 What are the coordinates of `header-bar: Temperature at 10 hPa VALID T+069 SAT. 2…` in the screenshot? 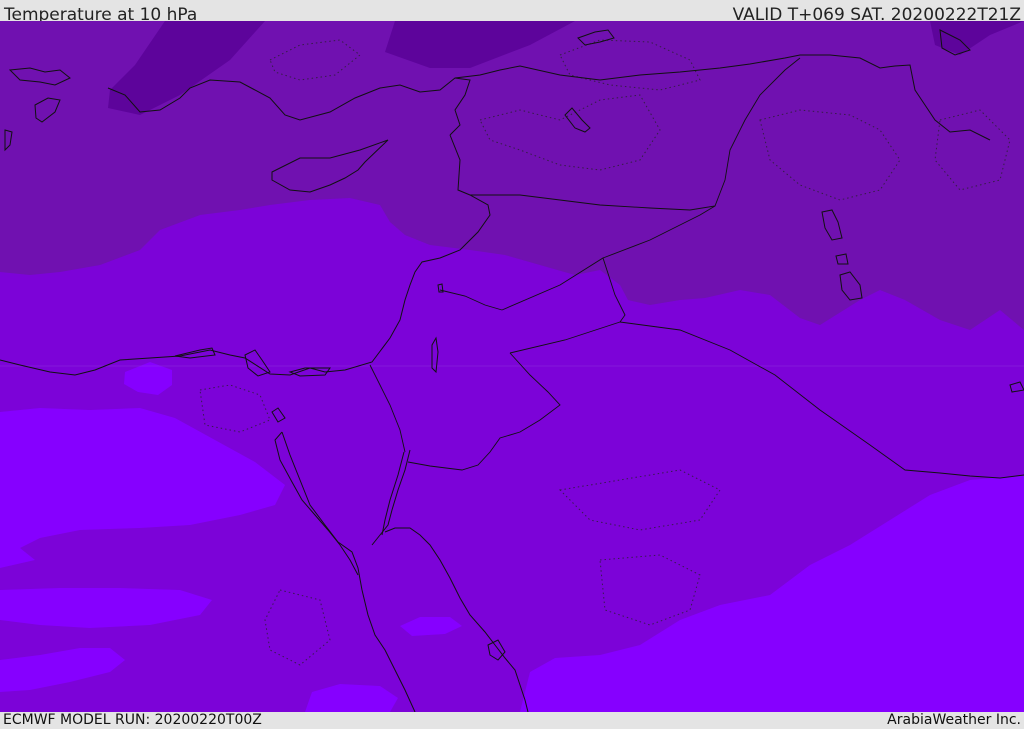 It's located at (512, 12).